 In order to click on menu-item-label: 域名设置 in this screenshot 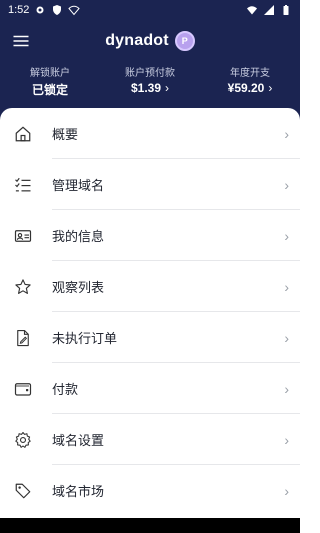, I will do `click(78, 440)`.